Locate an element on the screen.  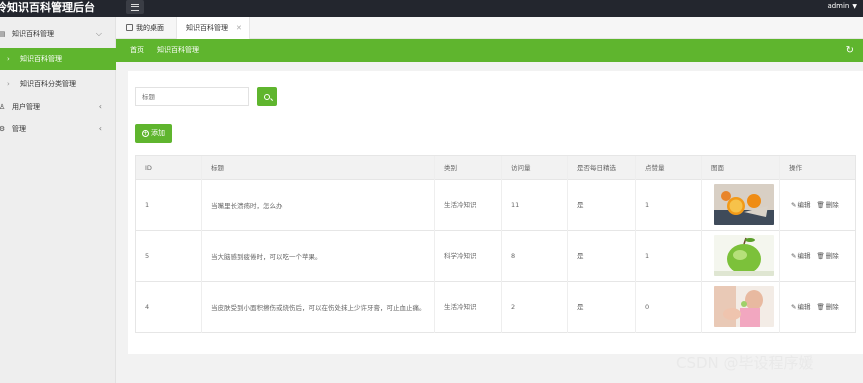
menu-toggle-button is located at coordinates (135, 7).